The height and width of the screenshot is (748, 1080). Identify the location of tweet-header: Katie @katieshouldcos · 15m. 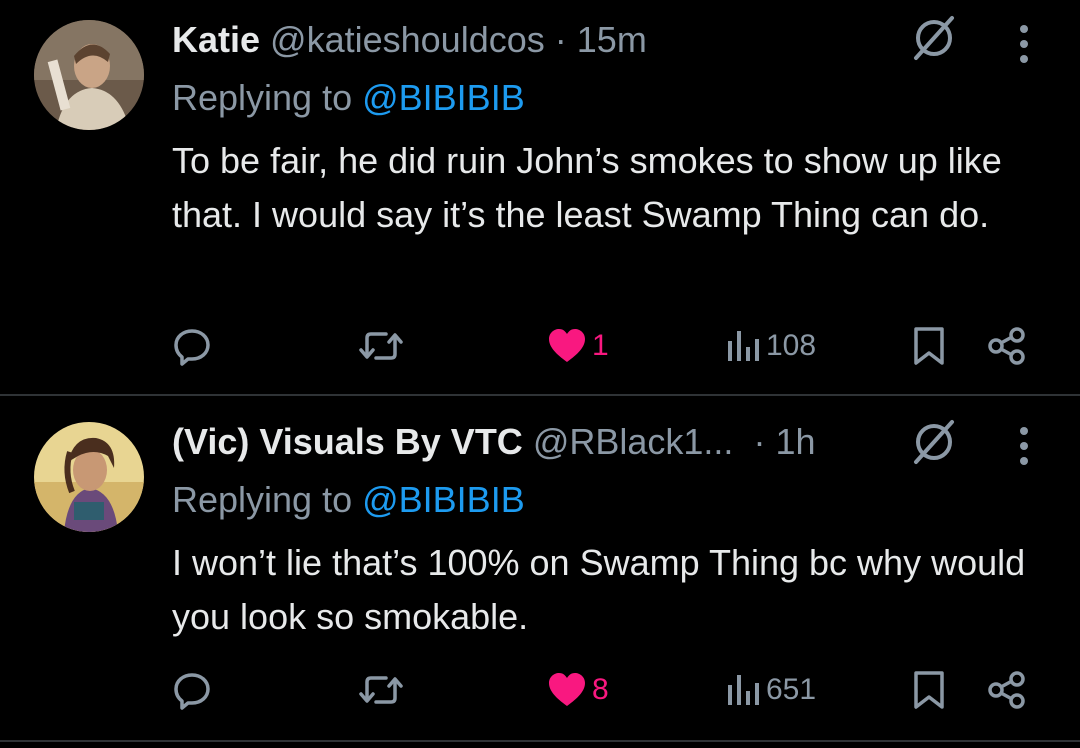
(566, 40).